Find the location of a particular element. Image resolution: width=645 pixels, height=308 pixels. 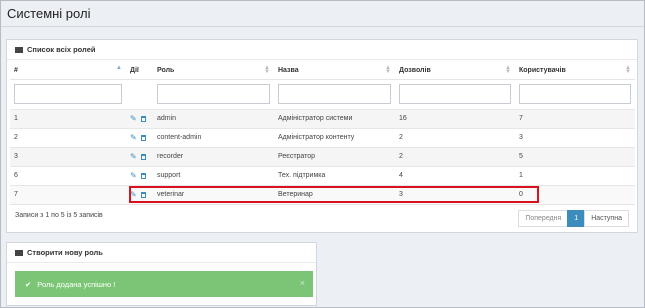

success-alert: ✔ Роль додана успішно ! × is located at coordinates (164, 284).